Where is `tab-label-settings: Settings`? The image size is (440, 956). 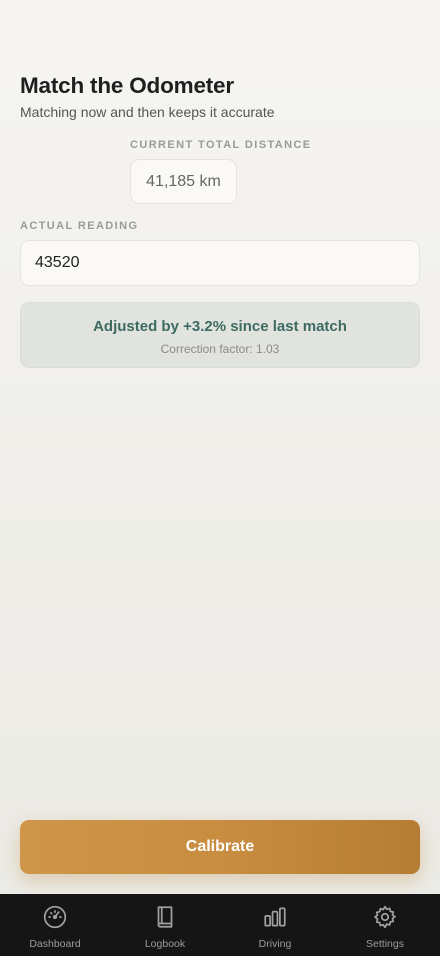 tab-label-settings: Settings is located at coordinates (385, 944).